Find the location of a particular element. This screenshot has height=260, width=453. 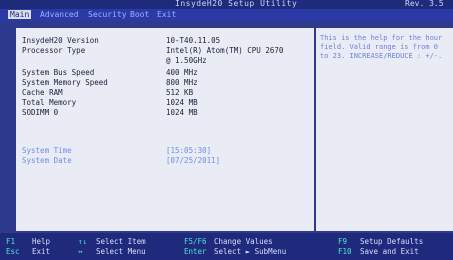

menu-boot: Boot is located at coordinates (139, 14).